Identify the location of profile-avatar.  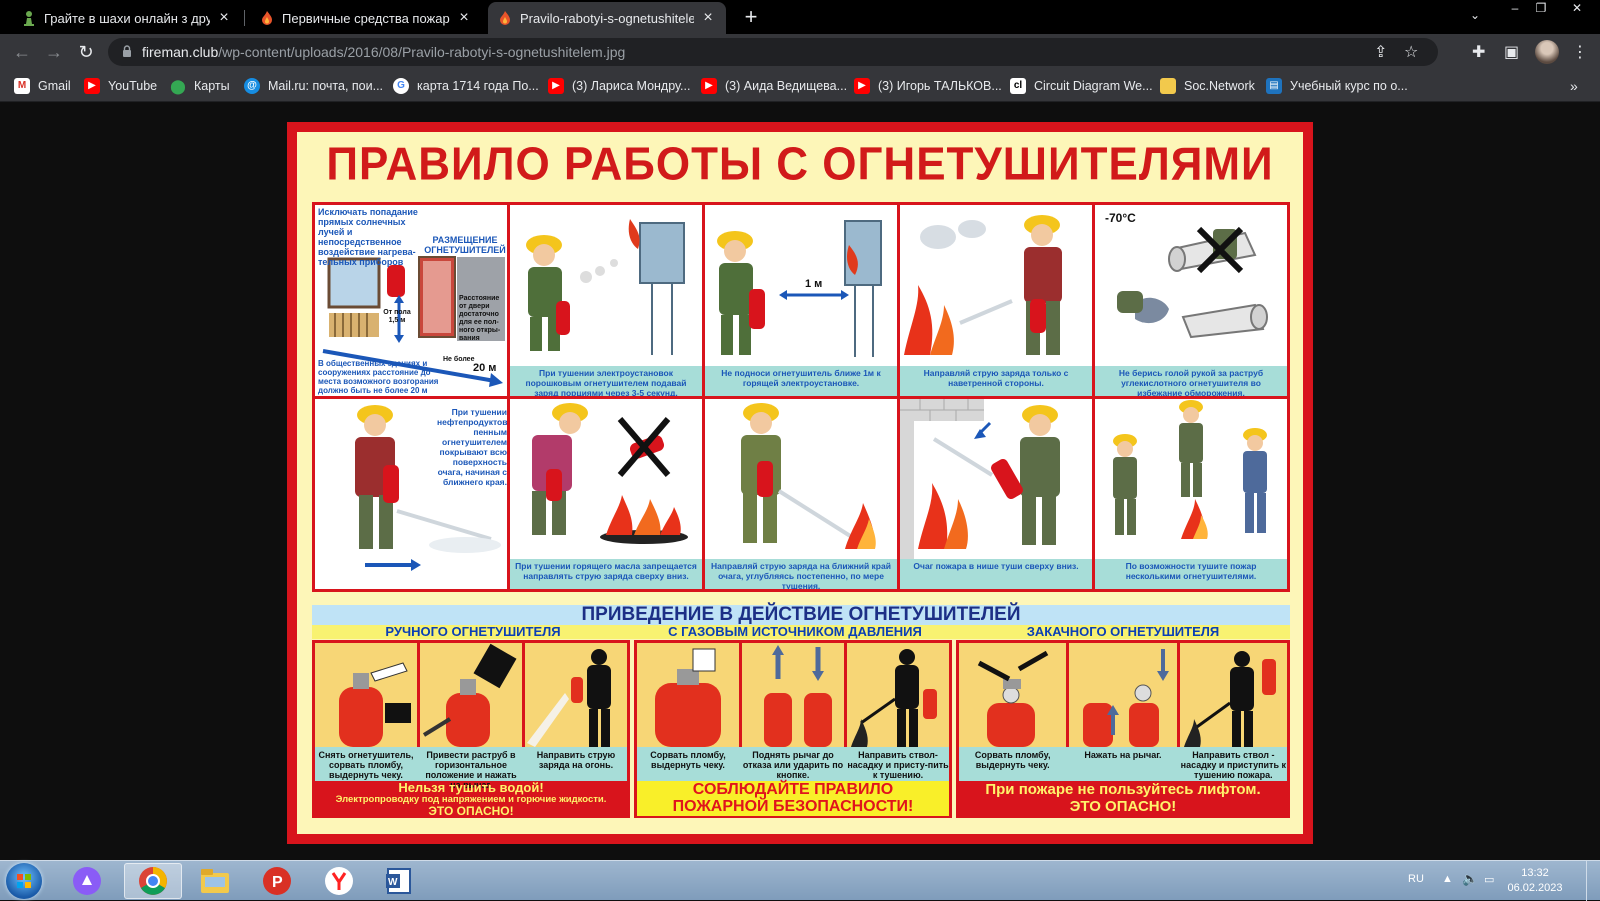
(1547, 52).